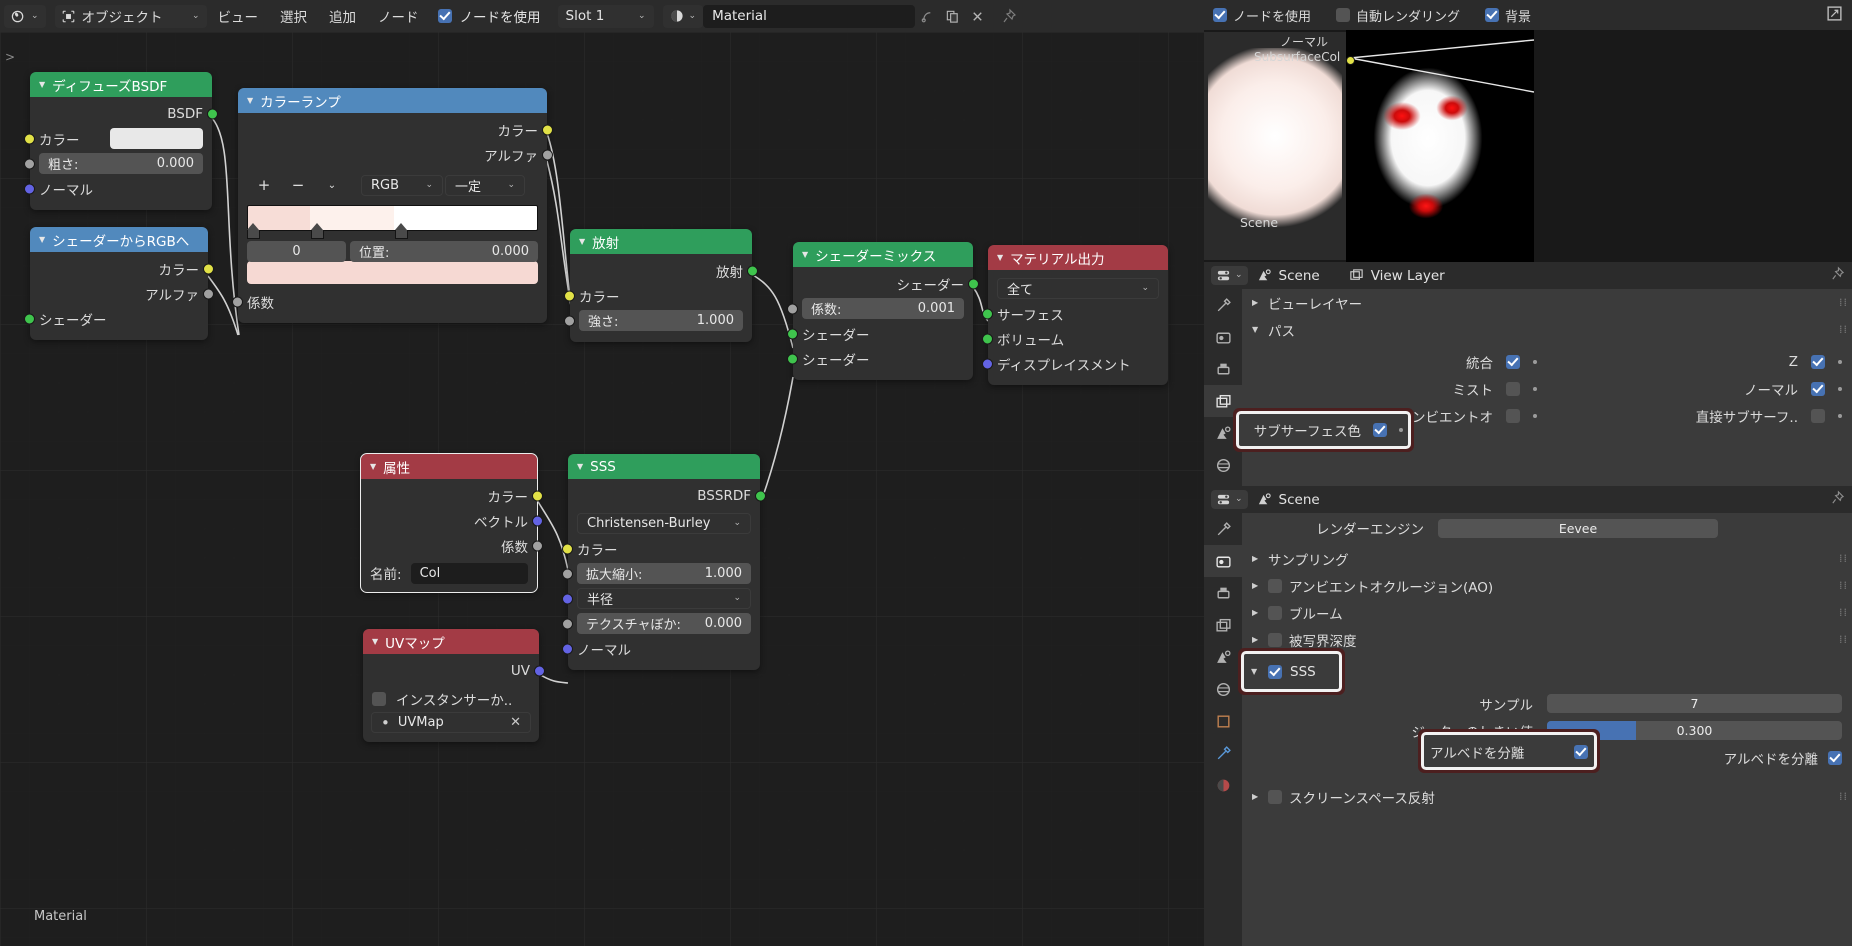 The height and width of the screenshot is (946, 1852). What do you see at coordinates (238, 16) in the screenshot?
I see `menu-view: ビュー` at bounding box center [238, 16].